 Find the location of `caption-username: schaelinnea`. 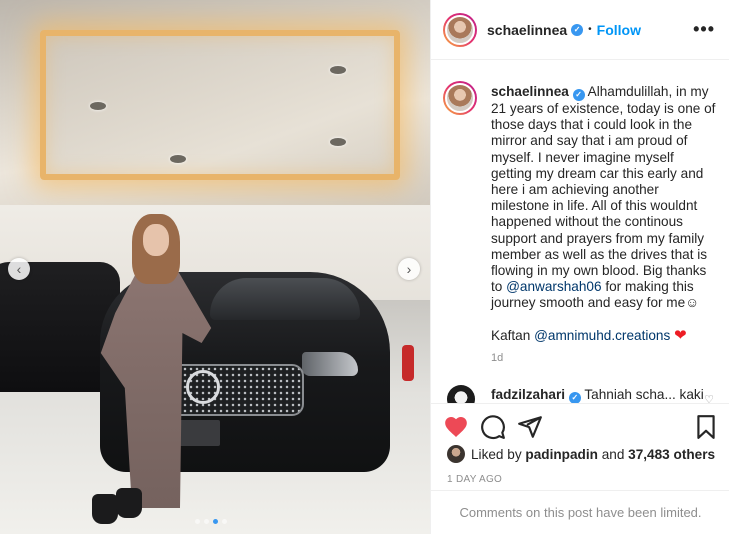

caption-username: schaelinnea is located at coordinates (530, 91).